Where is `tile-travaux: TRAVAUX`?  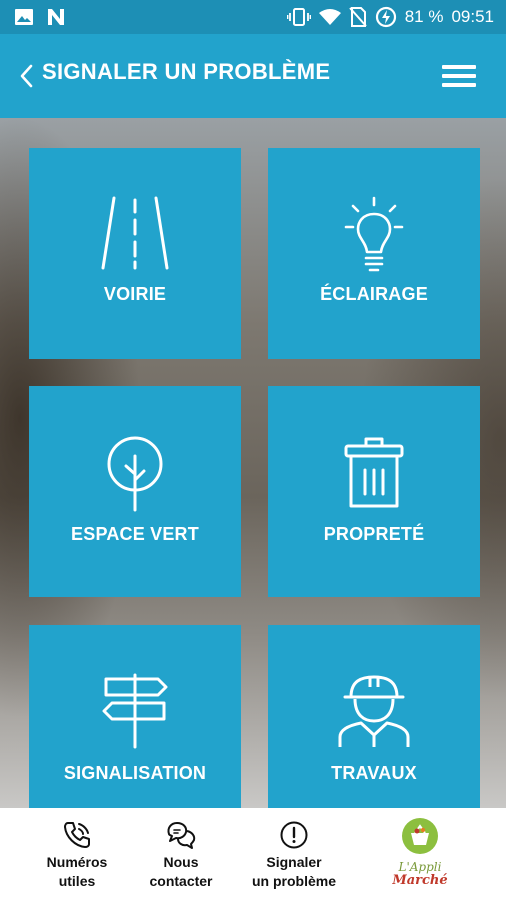 tile-travaux: TRAVAUX is located at coordinates (374, 730).